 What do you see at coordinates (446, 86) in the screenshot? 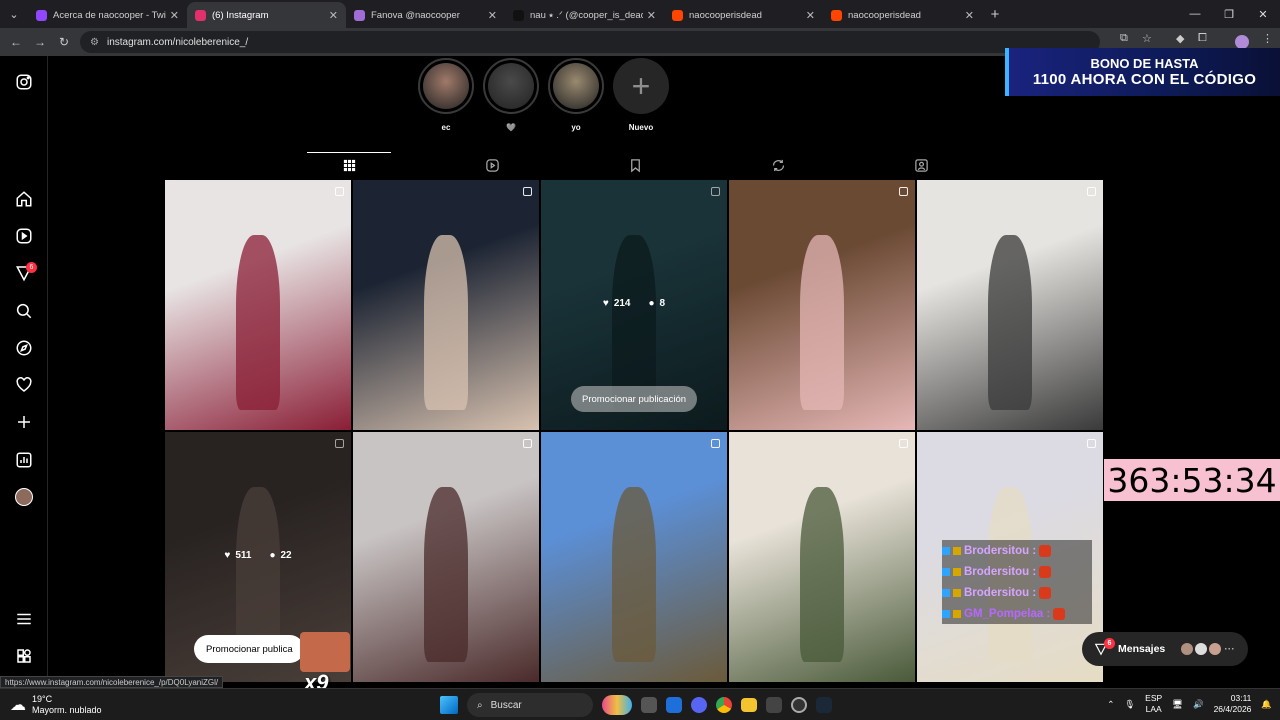
I see `highlight-thumbnail` at bounding box center [446, 86].